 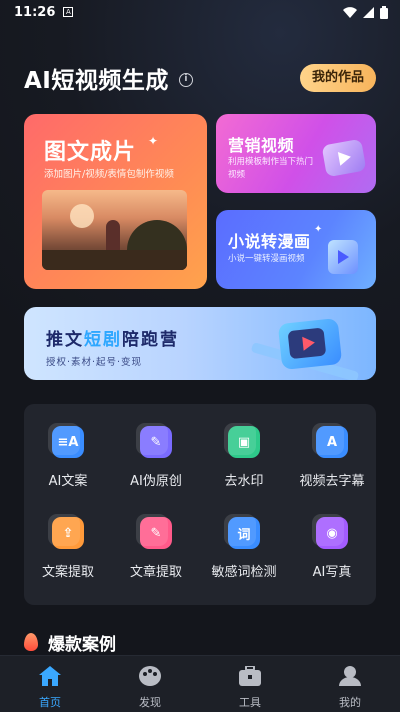 I want to click on section-title: 爆款案例, so click(x=82, y=644).